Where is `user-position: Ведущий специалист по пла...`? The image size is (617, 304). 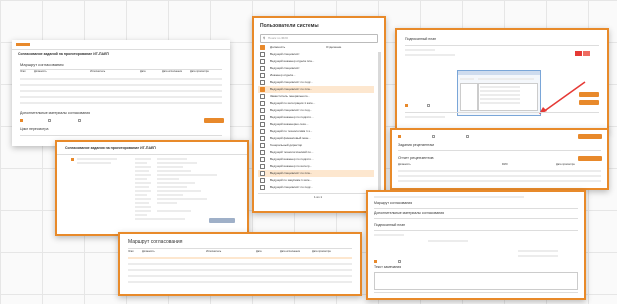 user-position: Ведущий специалист по пла... is located at coordinates (291, 89).